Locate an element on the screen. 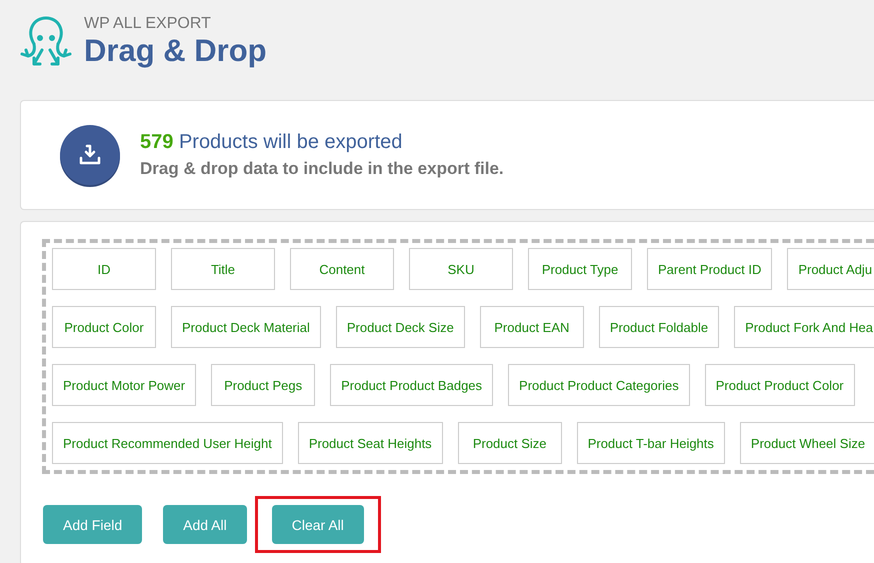 Image resolution: width=874 pixels, height=563 pixels. field-chip: Product Foldable is located at coordinates (659, 327).